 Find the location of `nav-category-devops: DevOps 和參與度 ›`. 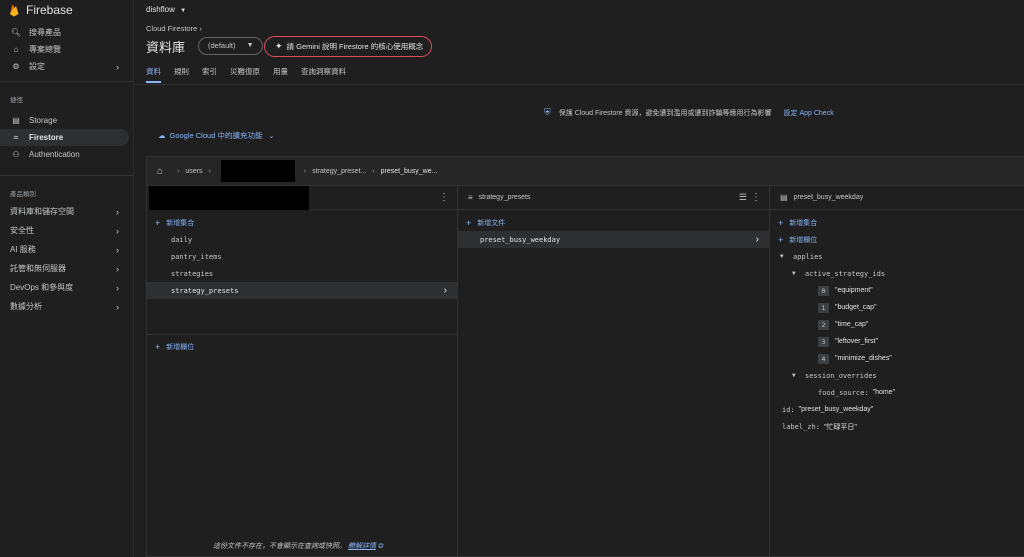

nav-category-devops: DevOps 和參與度 › is located at coordinates (66, 287).